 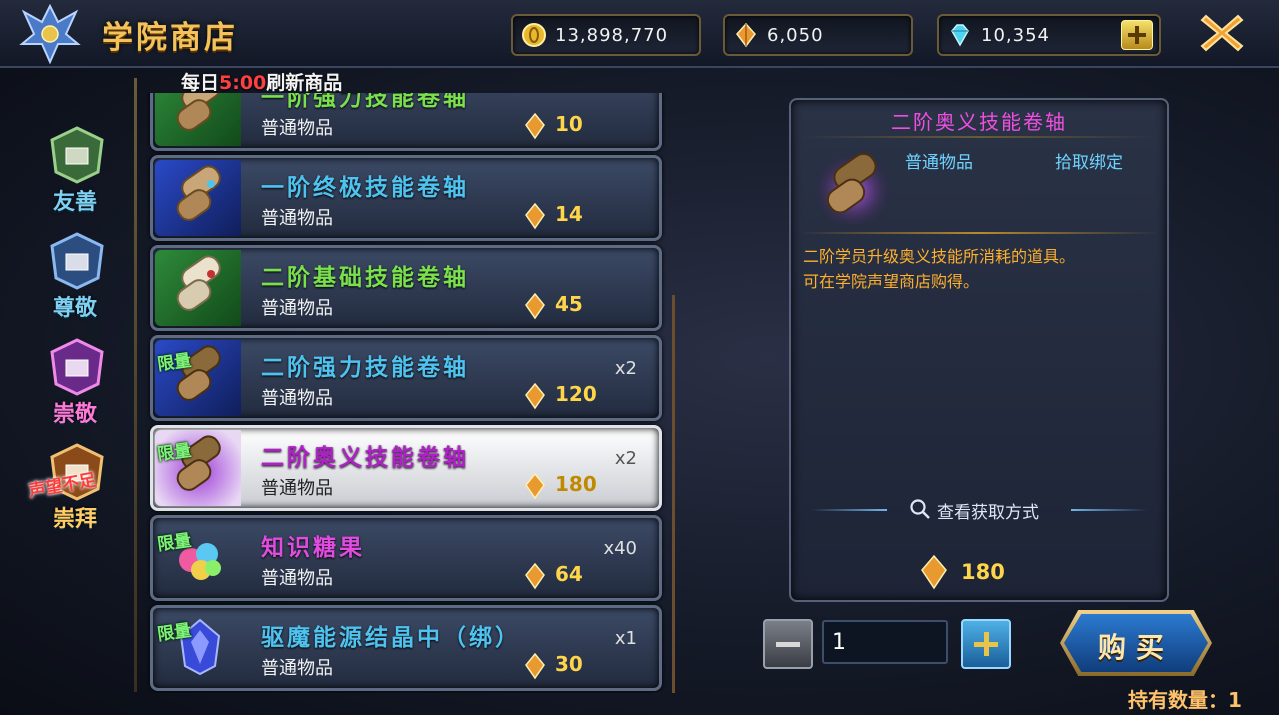 What do you see at coordinates (313, 548) in the screenshot?
I see `item-name: 知识糖果` at bounding box center [313, 548].